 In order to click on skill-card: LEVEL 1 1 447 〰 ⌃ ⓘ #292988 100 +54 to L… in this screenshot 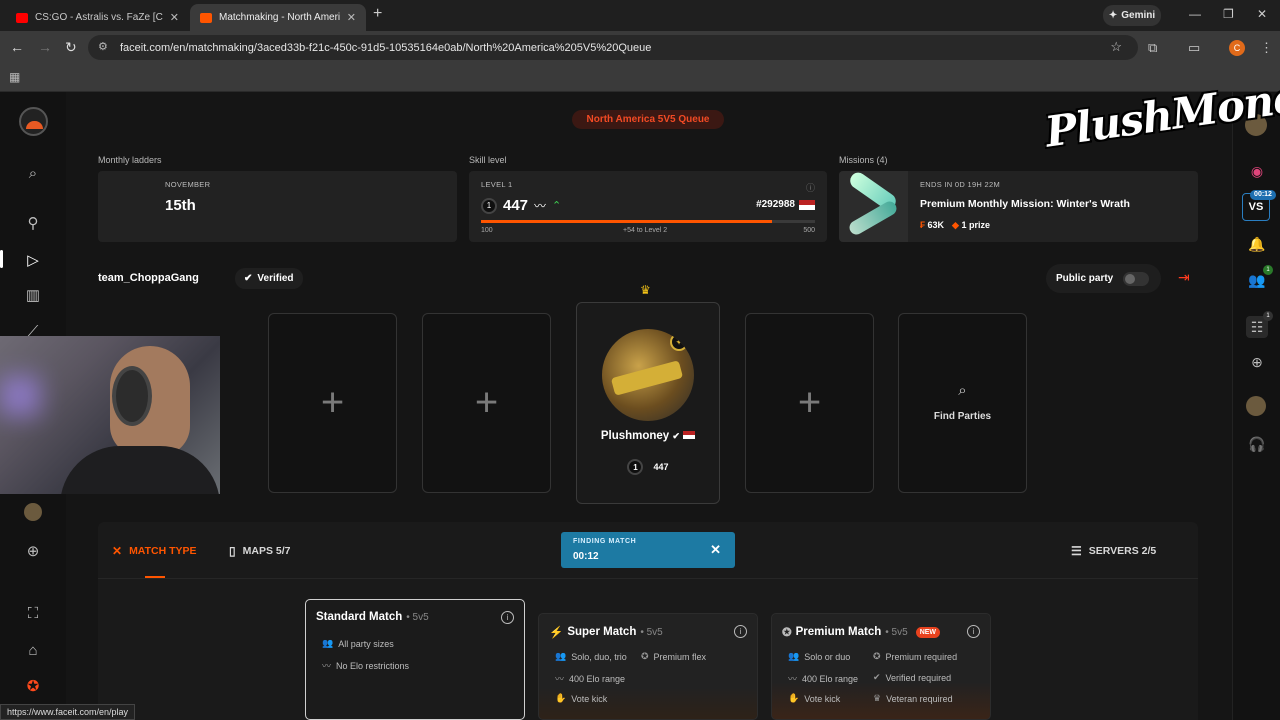, I will do `click(648, 206)`.